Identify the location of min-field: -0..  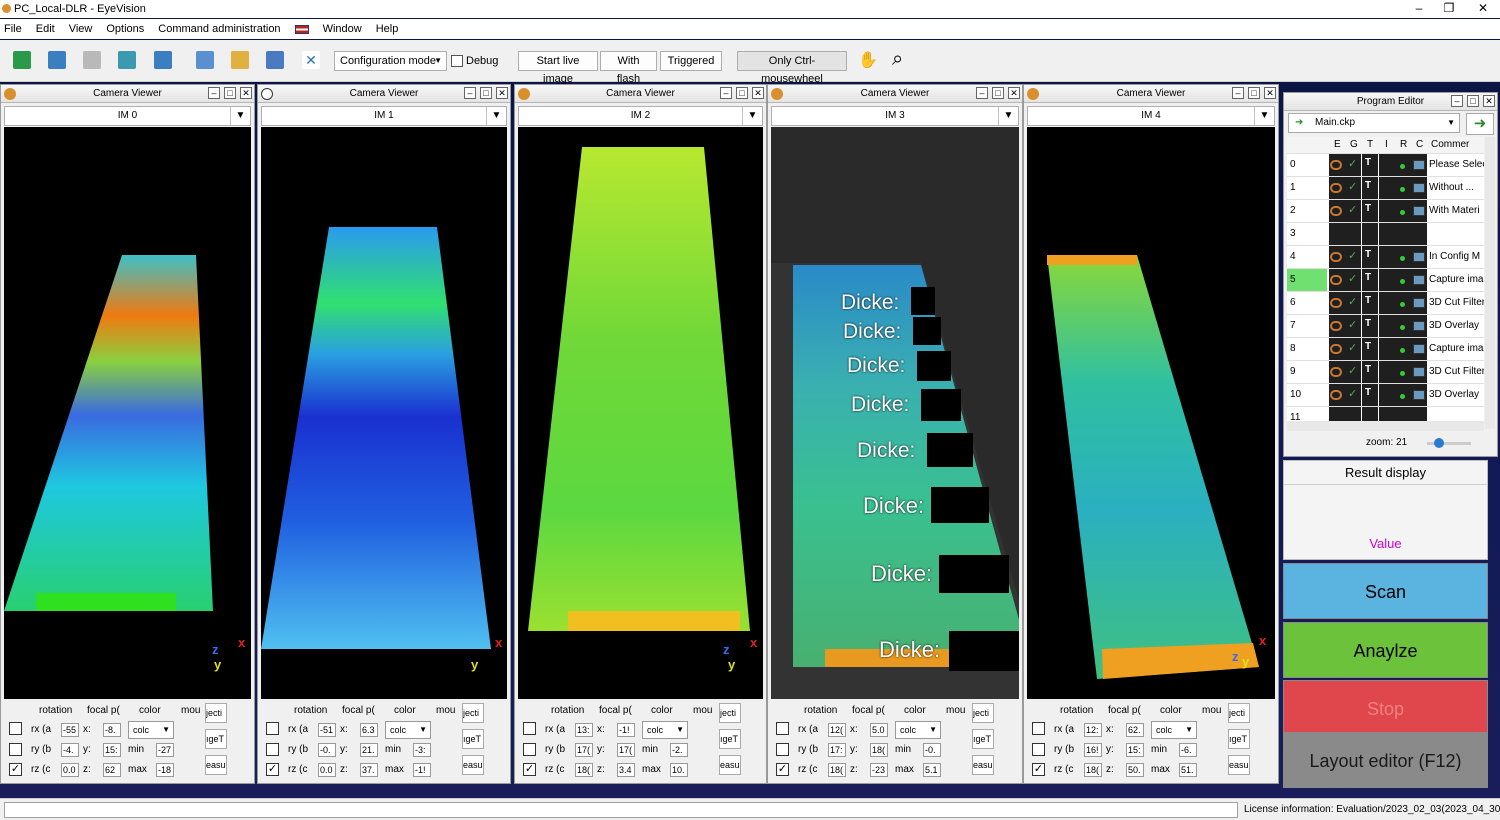
(932, 750).